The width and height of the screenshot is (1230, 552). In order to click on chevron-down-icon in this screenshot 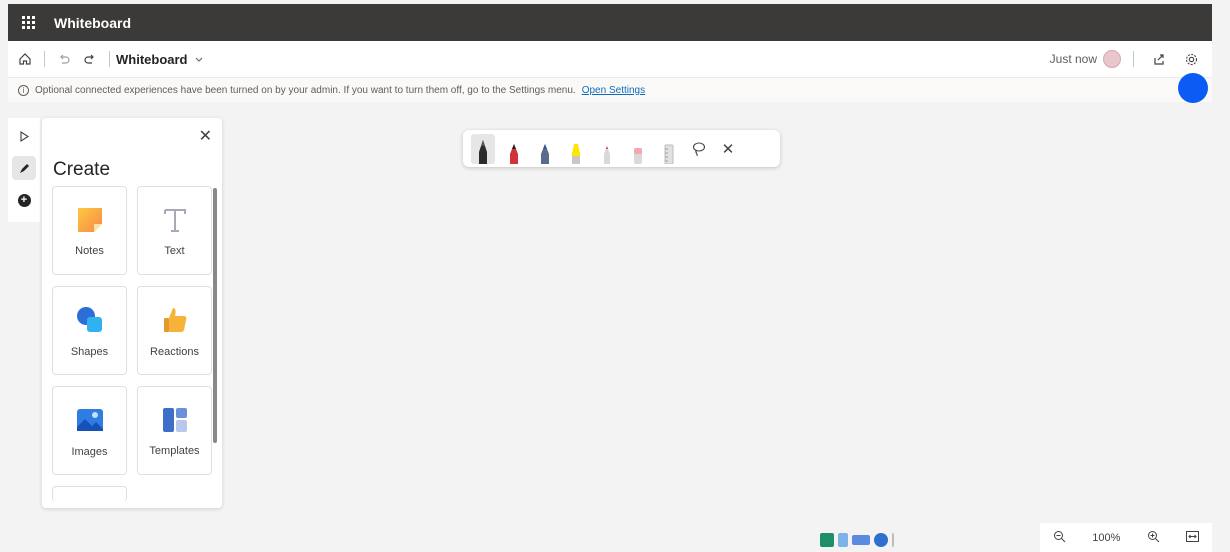, I will do `click(198, 59)`.